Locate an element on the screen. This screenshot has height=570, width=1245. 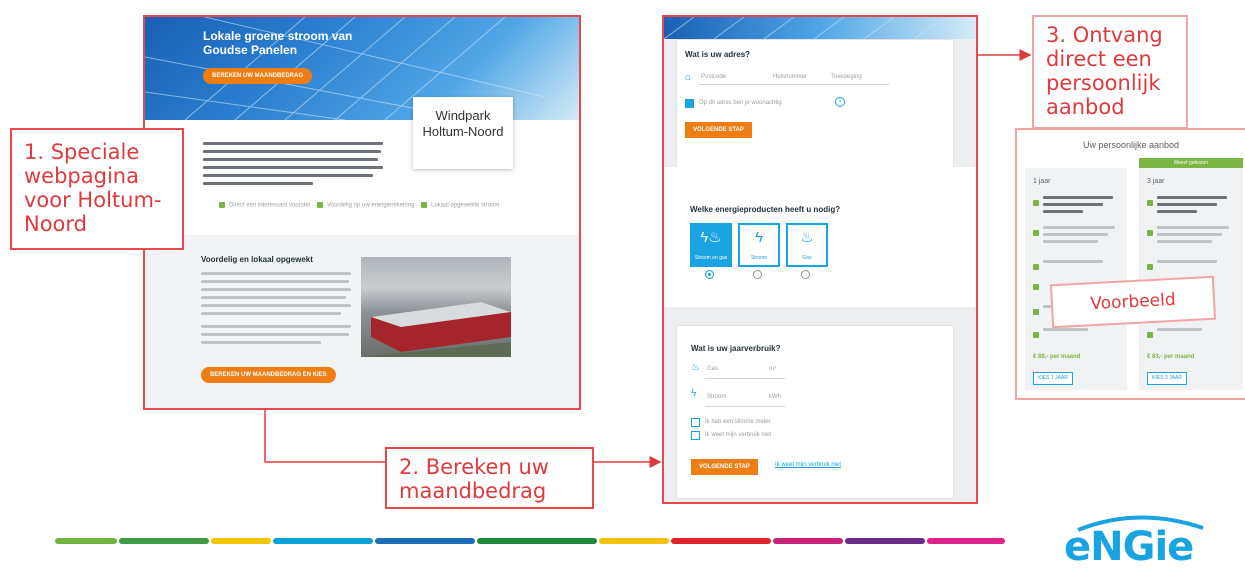
col1-header: 1 jaar is located at coordinates (1042, 181).